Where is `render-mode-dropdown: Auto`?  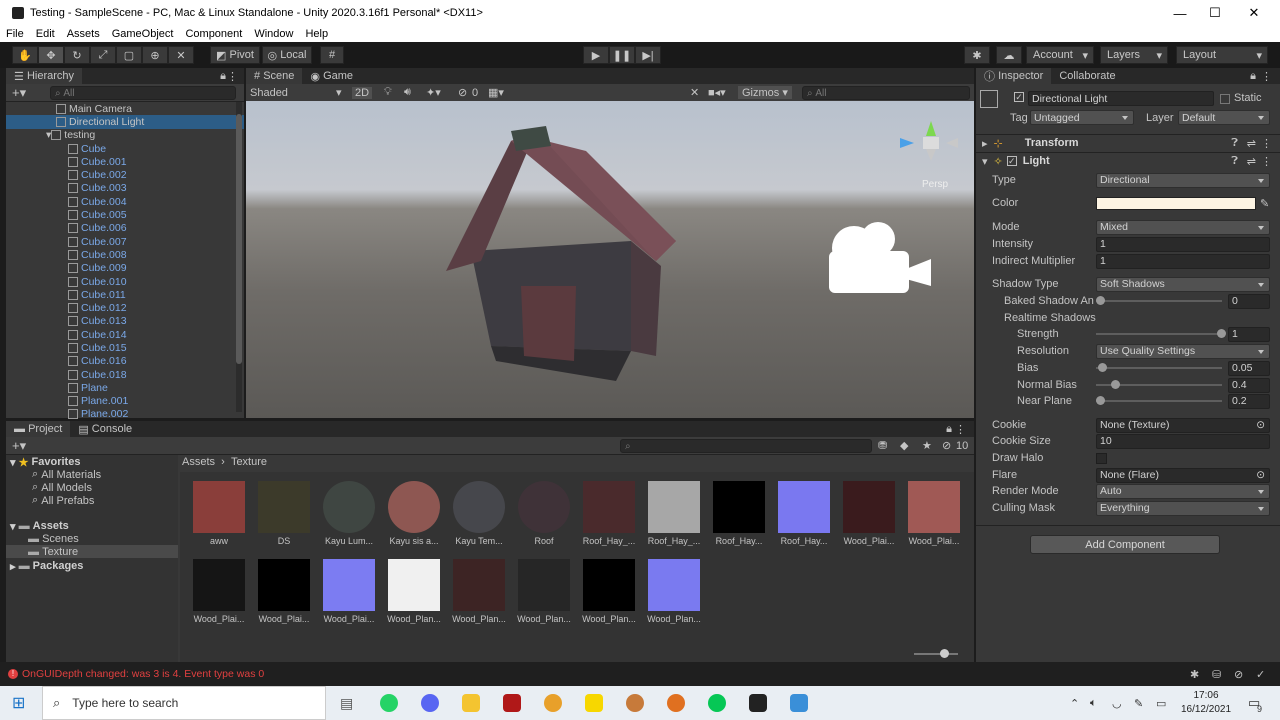 render-mode-dropdown: Auto is located at coordinates (1183, 491).